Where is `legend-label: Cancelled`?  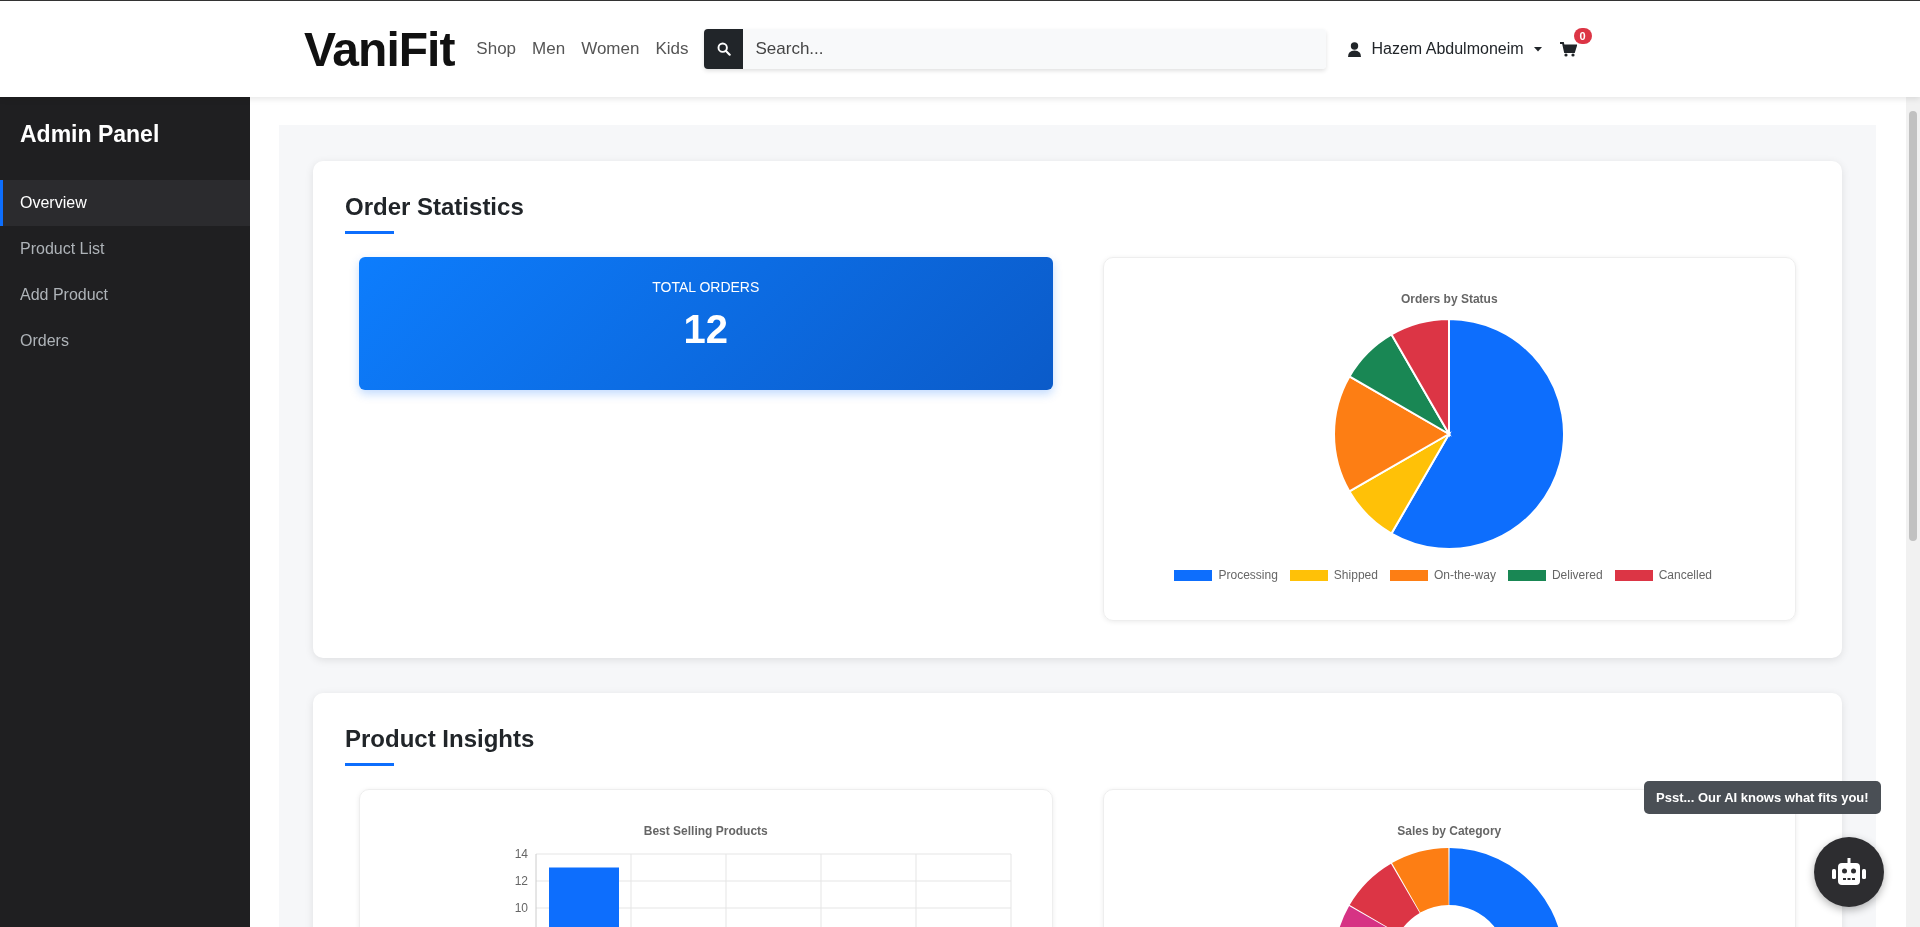
legend-label: Cancelled is located at coordinates (1685, 575).